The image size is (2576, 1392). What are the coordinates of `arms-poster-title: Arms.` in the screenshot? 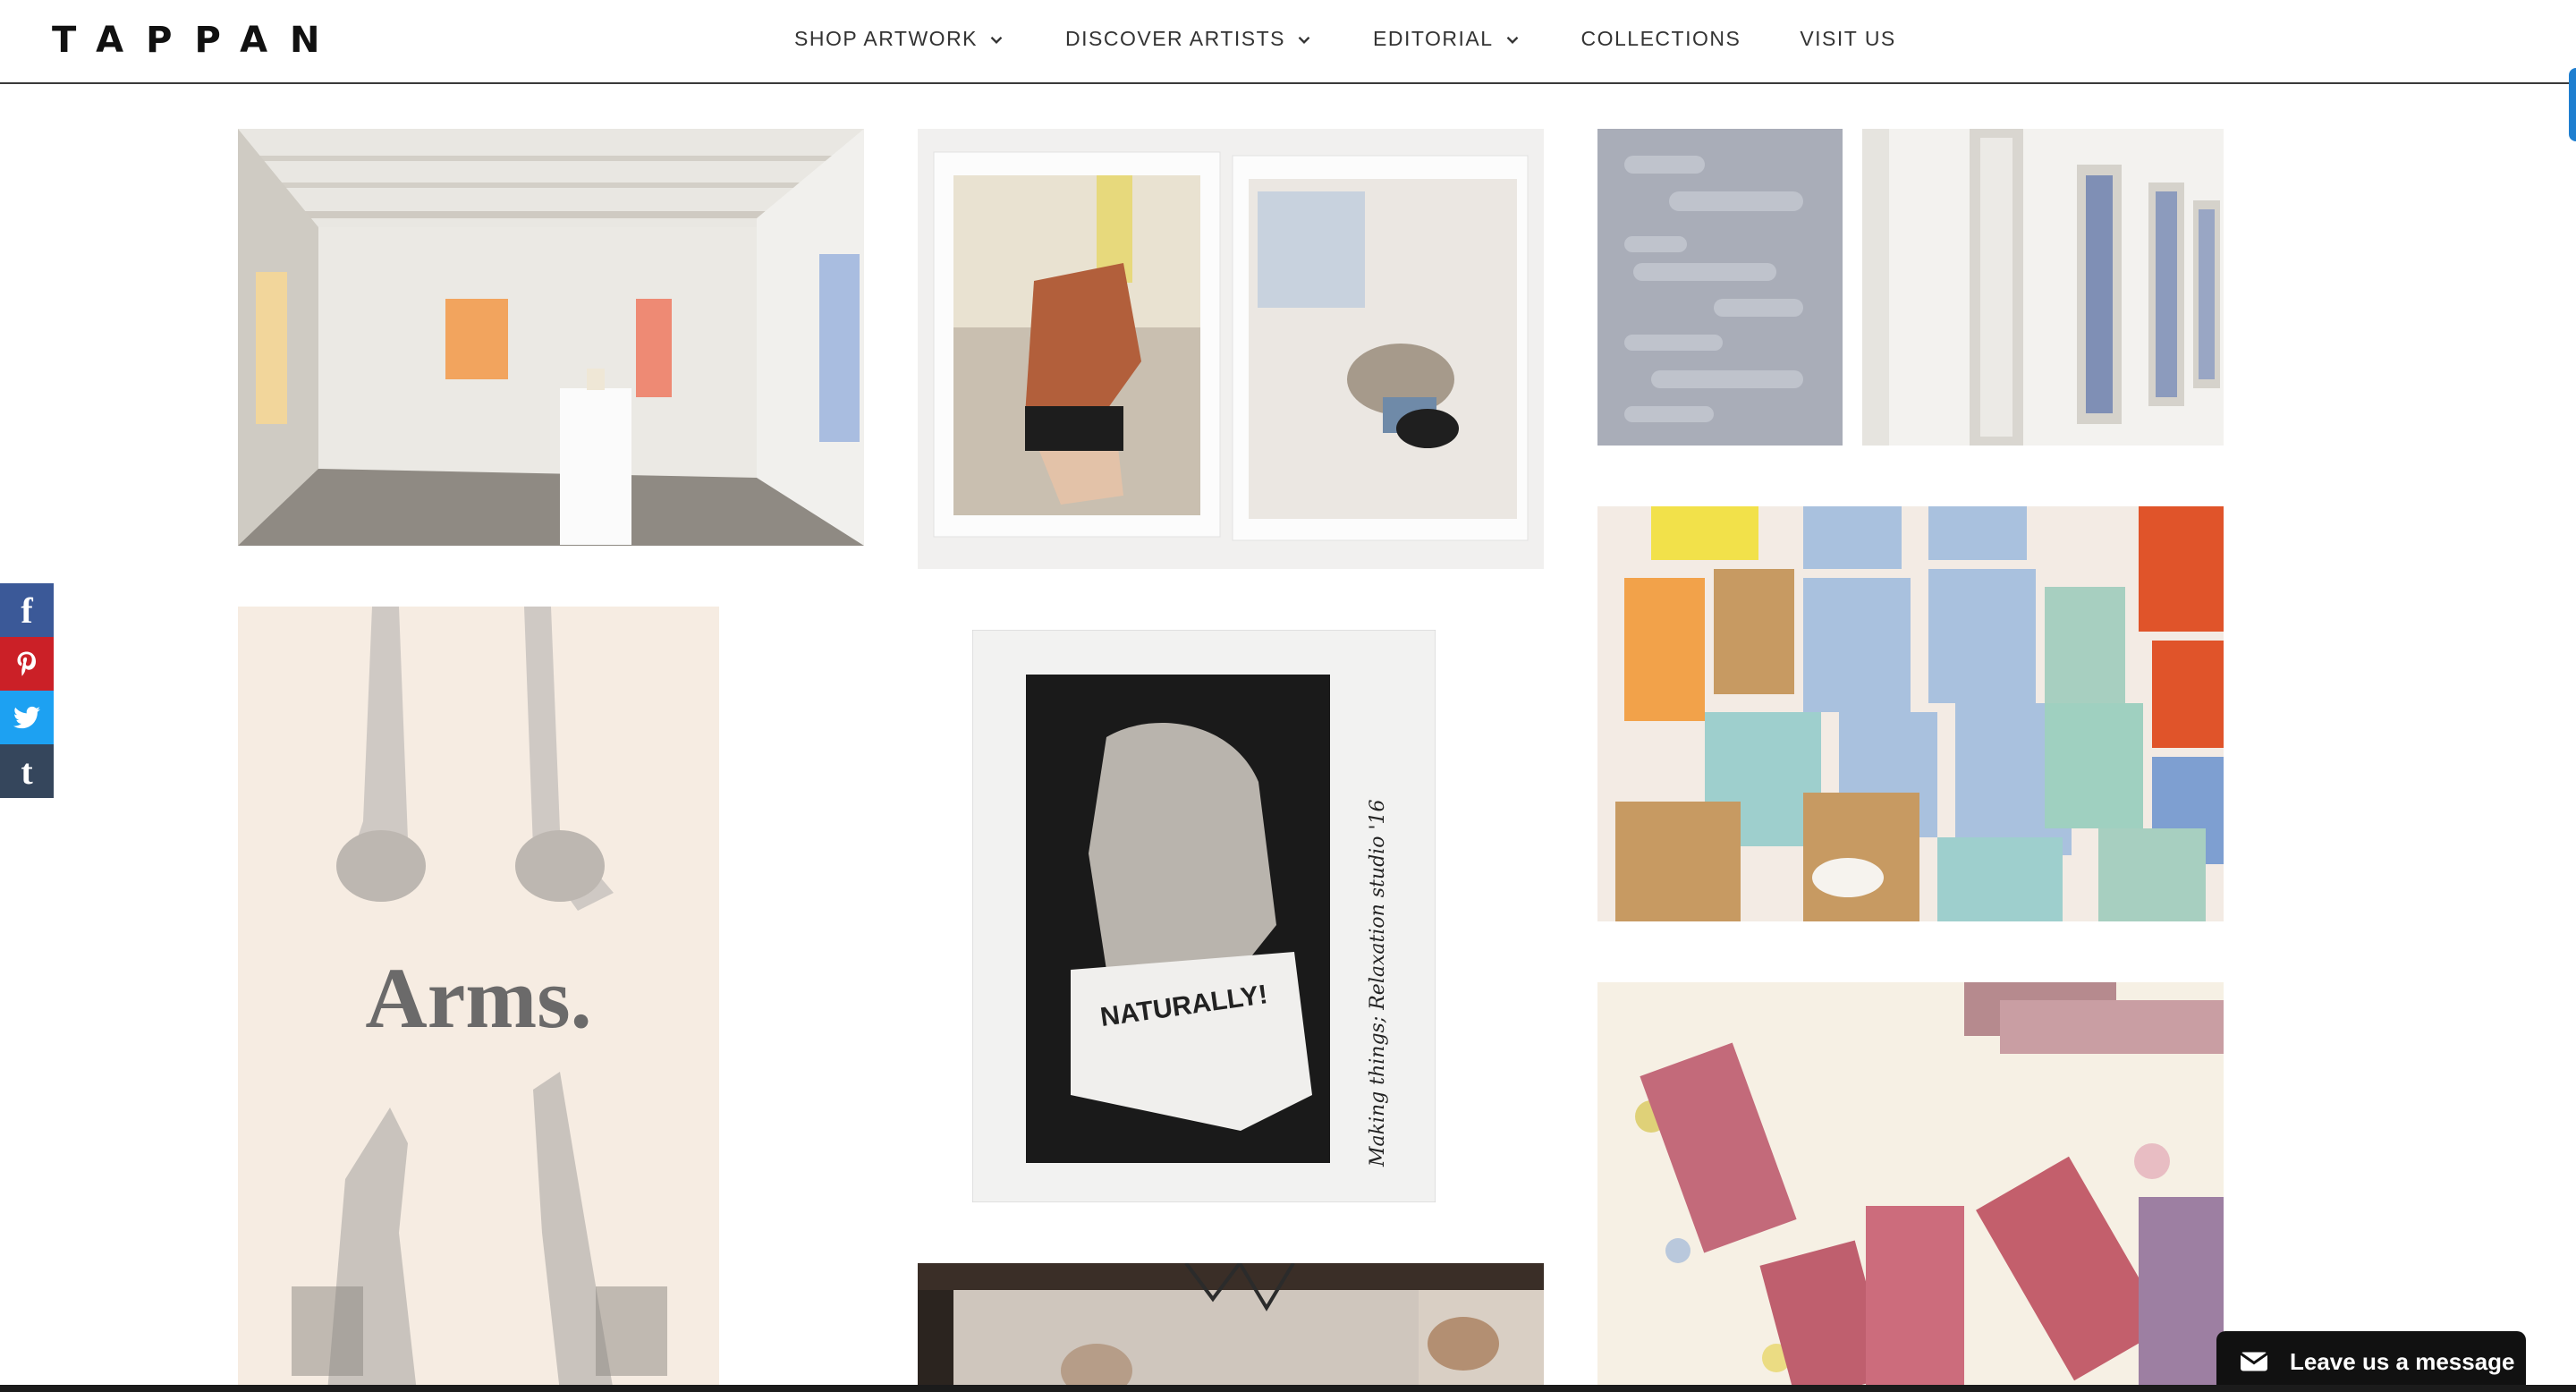 It's located at (478, 998).